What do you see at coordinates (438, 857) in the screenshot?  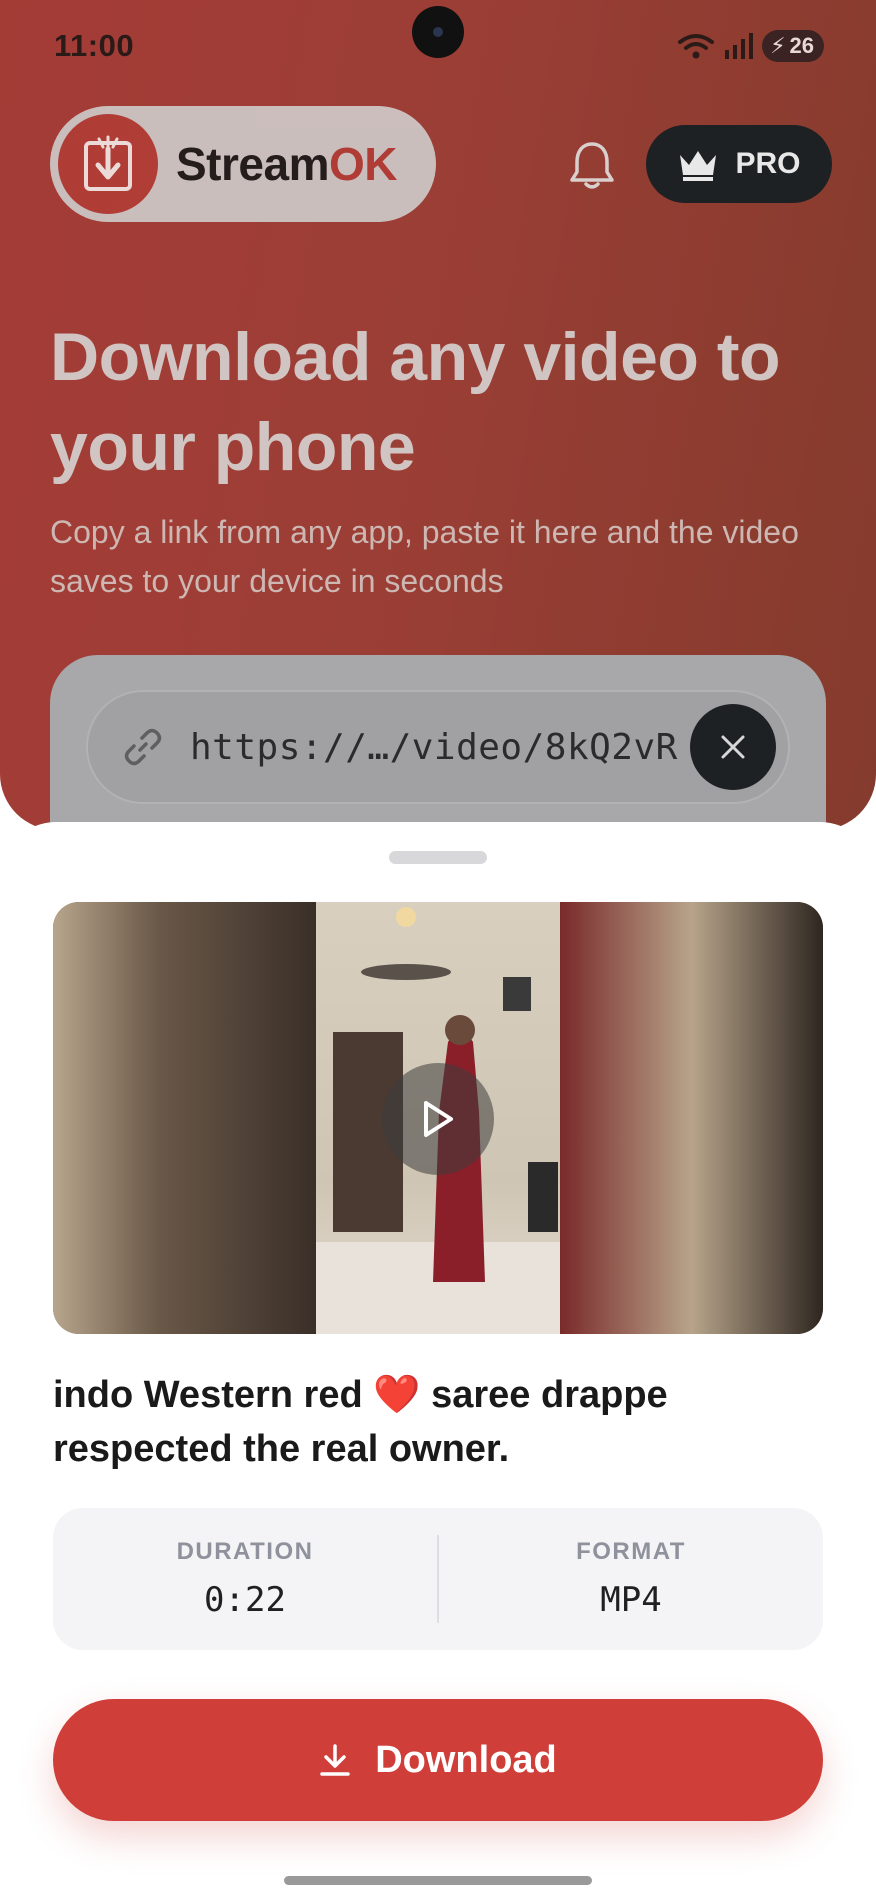 I see `sheet-grabber` at bounding box center [438, 857].